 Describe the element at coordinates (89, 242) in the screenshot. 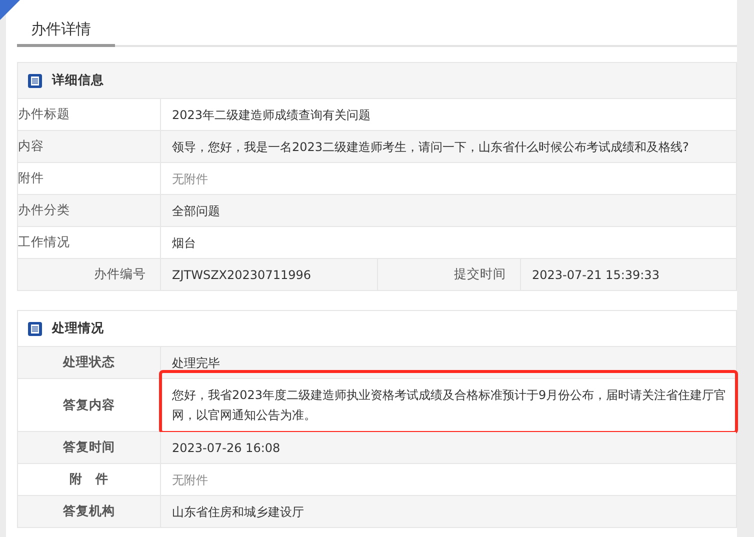

I see `field-label: 工作情况` at that location.